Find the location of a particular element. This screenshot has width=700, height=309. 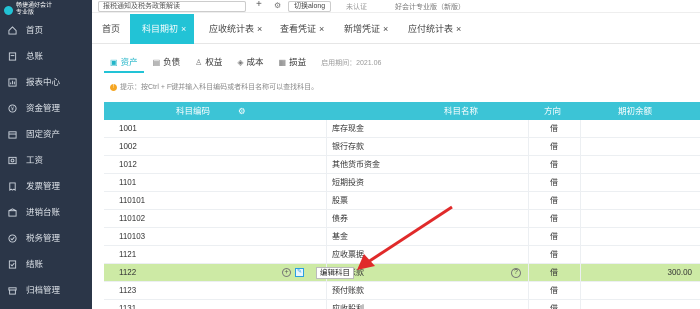

red-arrow-annotation is located at coordinates (405, 237).